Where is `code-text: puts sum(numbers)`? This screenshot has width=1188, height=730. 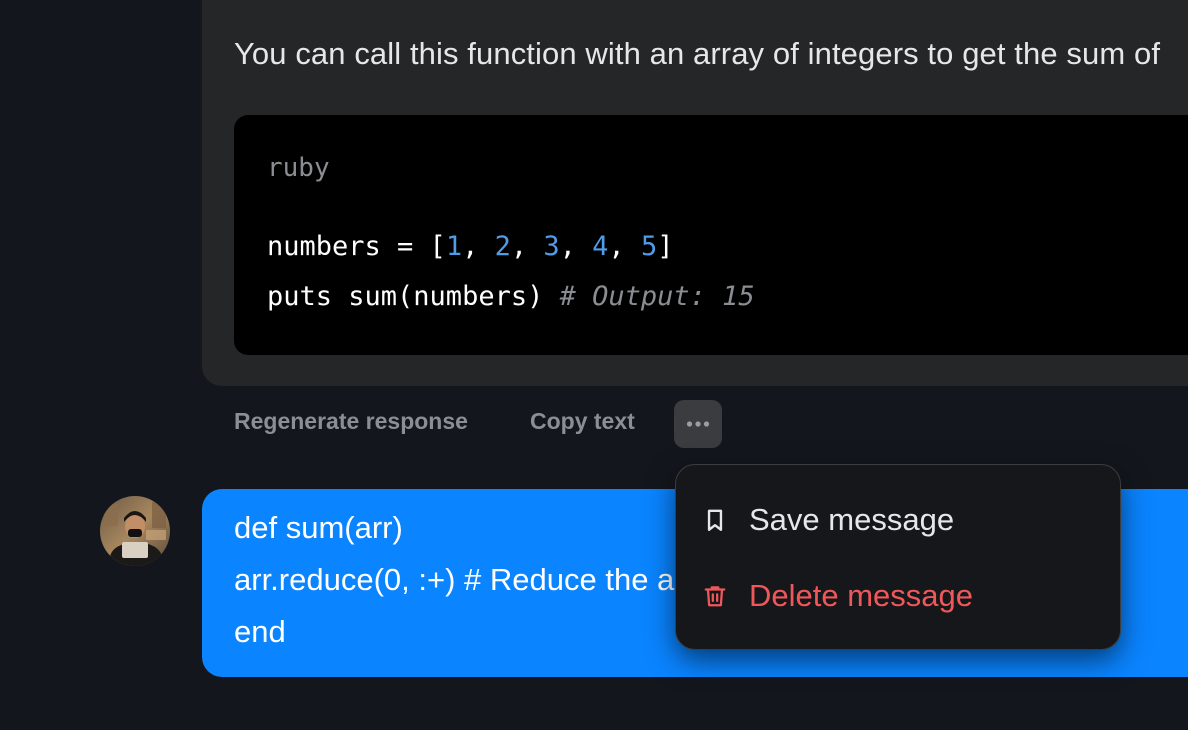
code-text: puts sum(numbers) is located at coordinates (413, 296).